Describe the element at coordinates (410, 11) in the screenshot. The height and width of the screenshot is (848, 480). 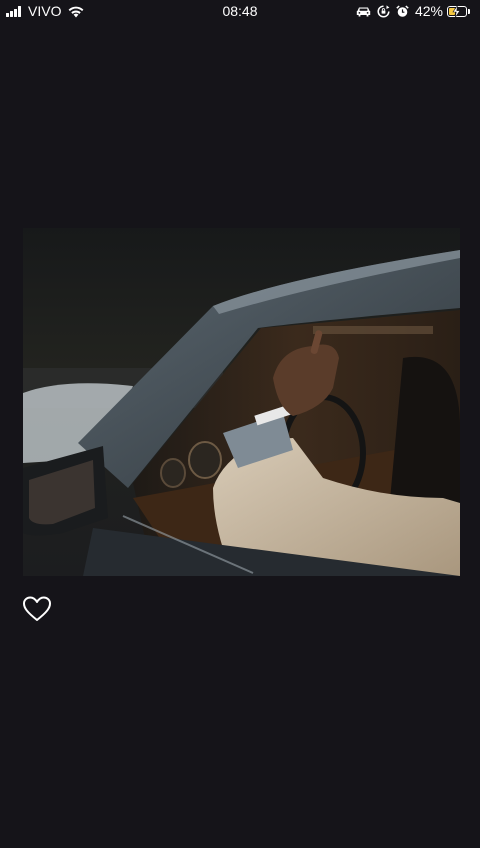
I see `status-bar-right: 42%` at that location.